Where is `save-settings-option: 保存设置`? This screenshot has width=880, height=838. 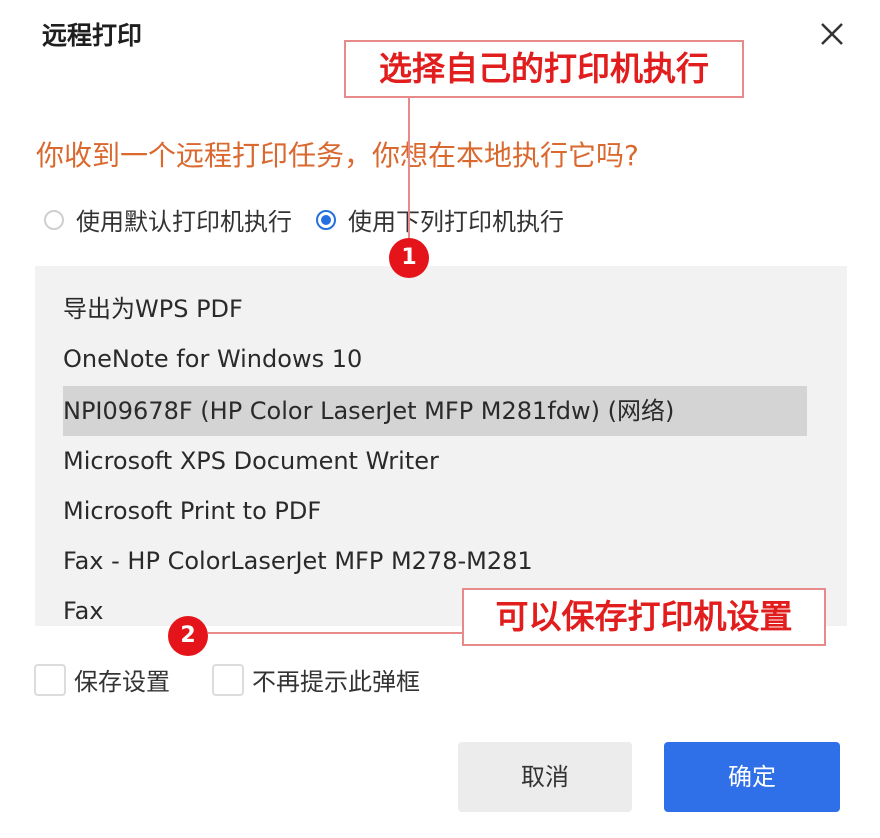 save-settings-option: 保存设置 is located at coordinates (102, 679).